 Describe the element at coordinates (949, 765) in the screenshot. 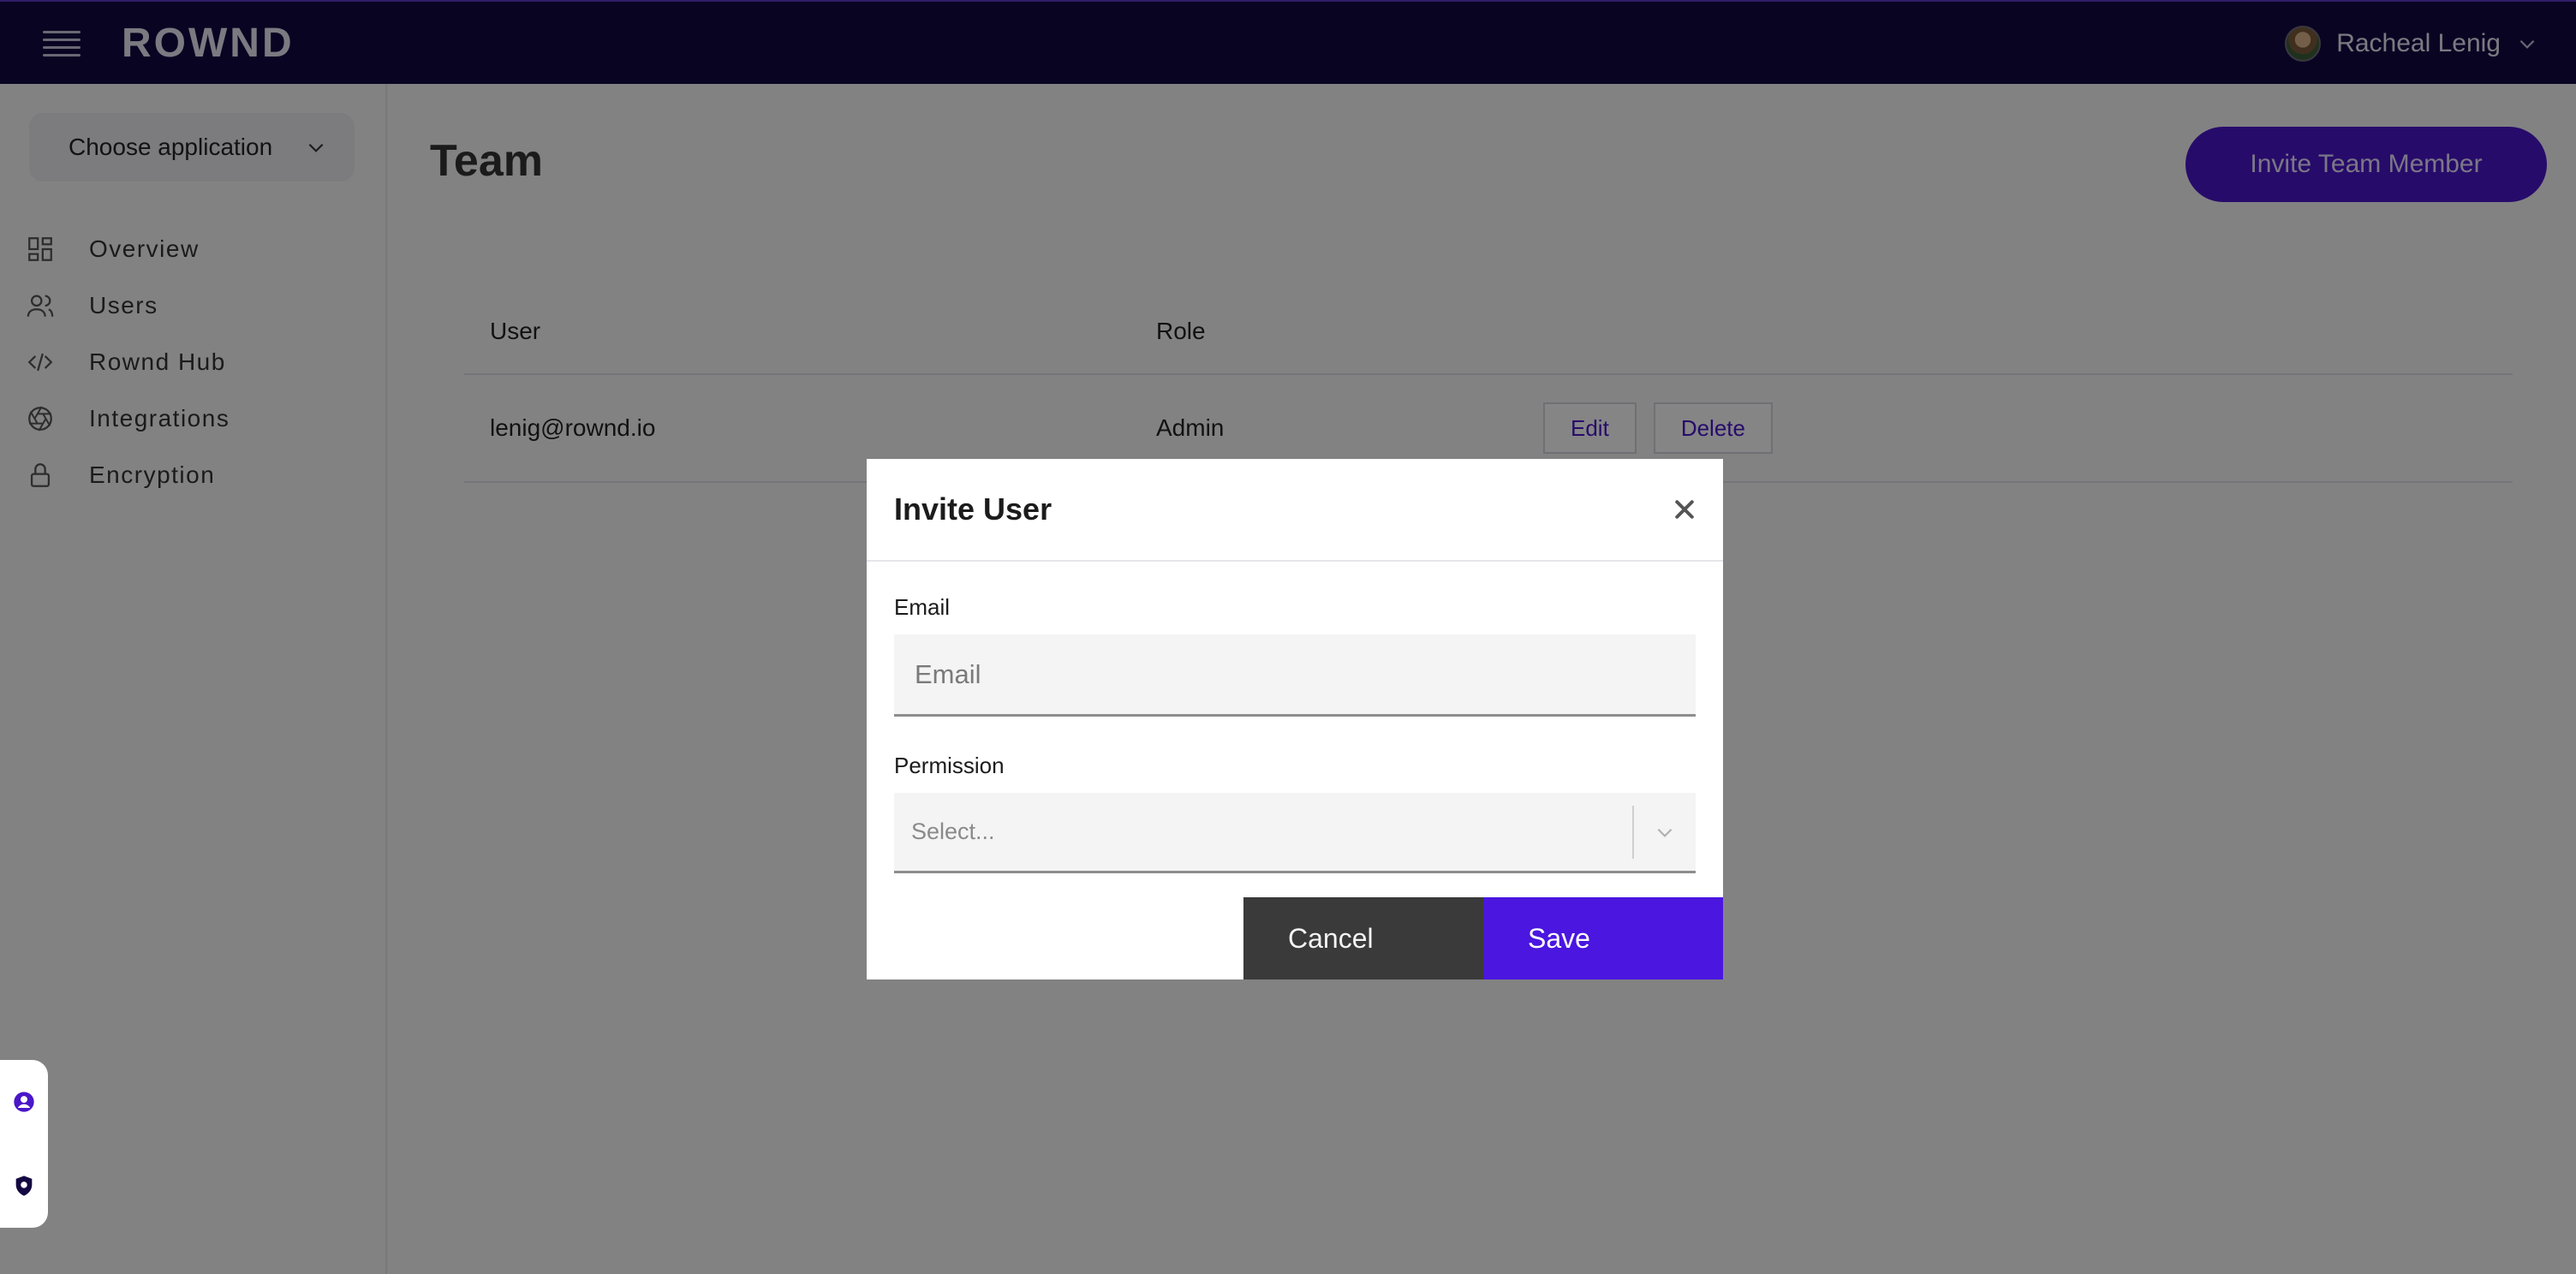

I see `permission-label: Permission` at that location.